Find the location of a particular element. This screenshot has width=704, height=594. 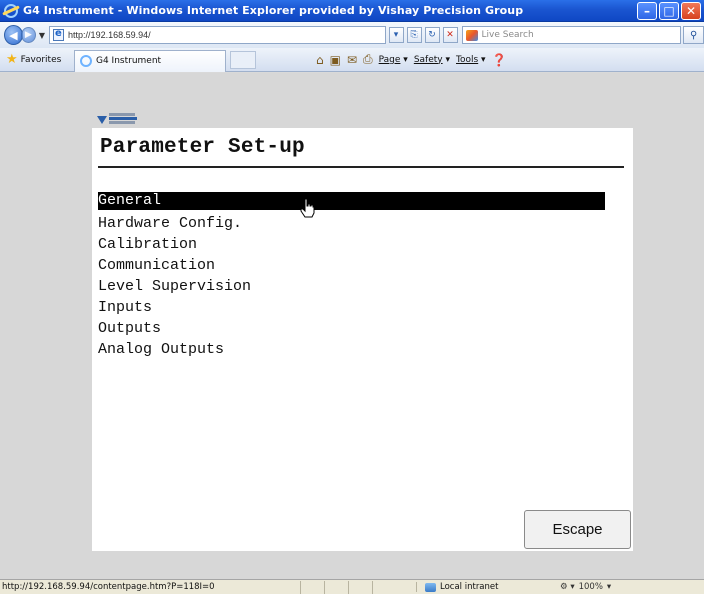

tab-title: G4 Instrument is located at coordinates (129, 61).